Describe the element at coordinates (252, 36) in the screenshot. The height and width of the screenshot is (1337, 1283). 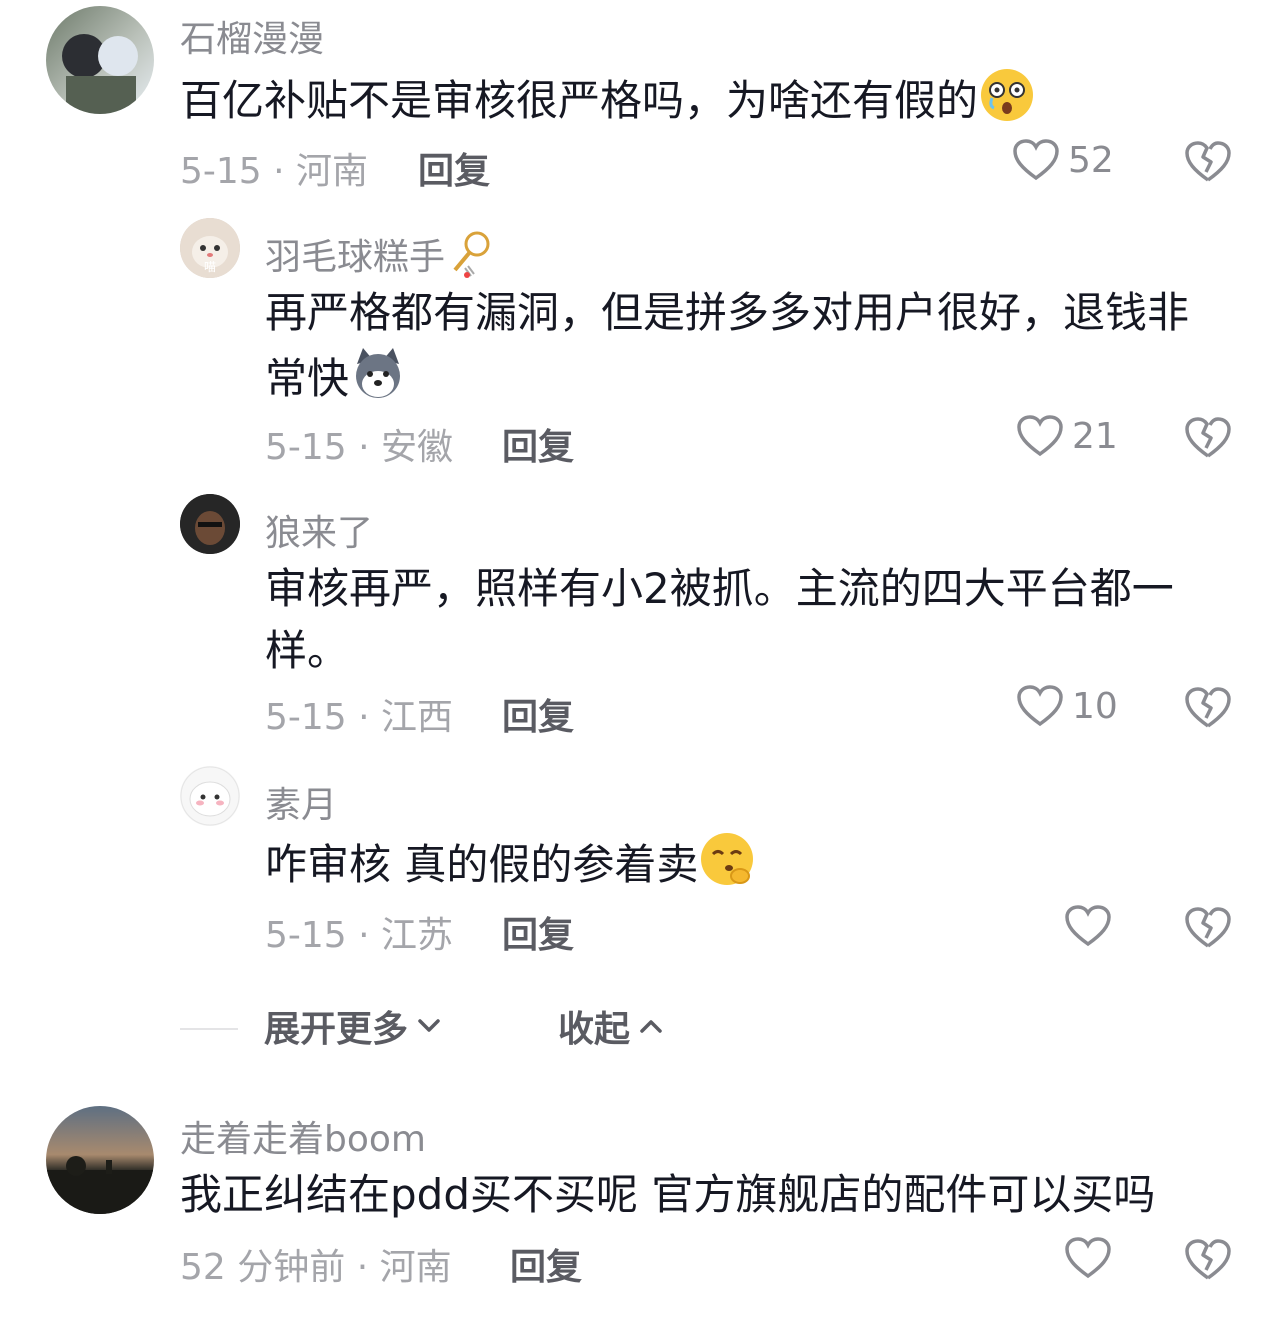
I see `username: 石榴漫漫` at that location.